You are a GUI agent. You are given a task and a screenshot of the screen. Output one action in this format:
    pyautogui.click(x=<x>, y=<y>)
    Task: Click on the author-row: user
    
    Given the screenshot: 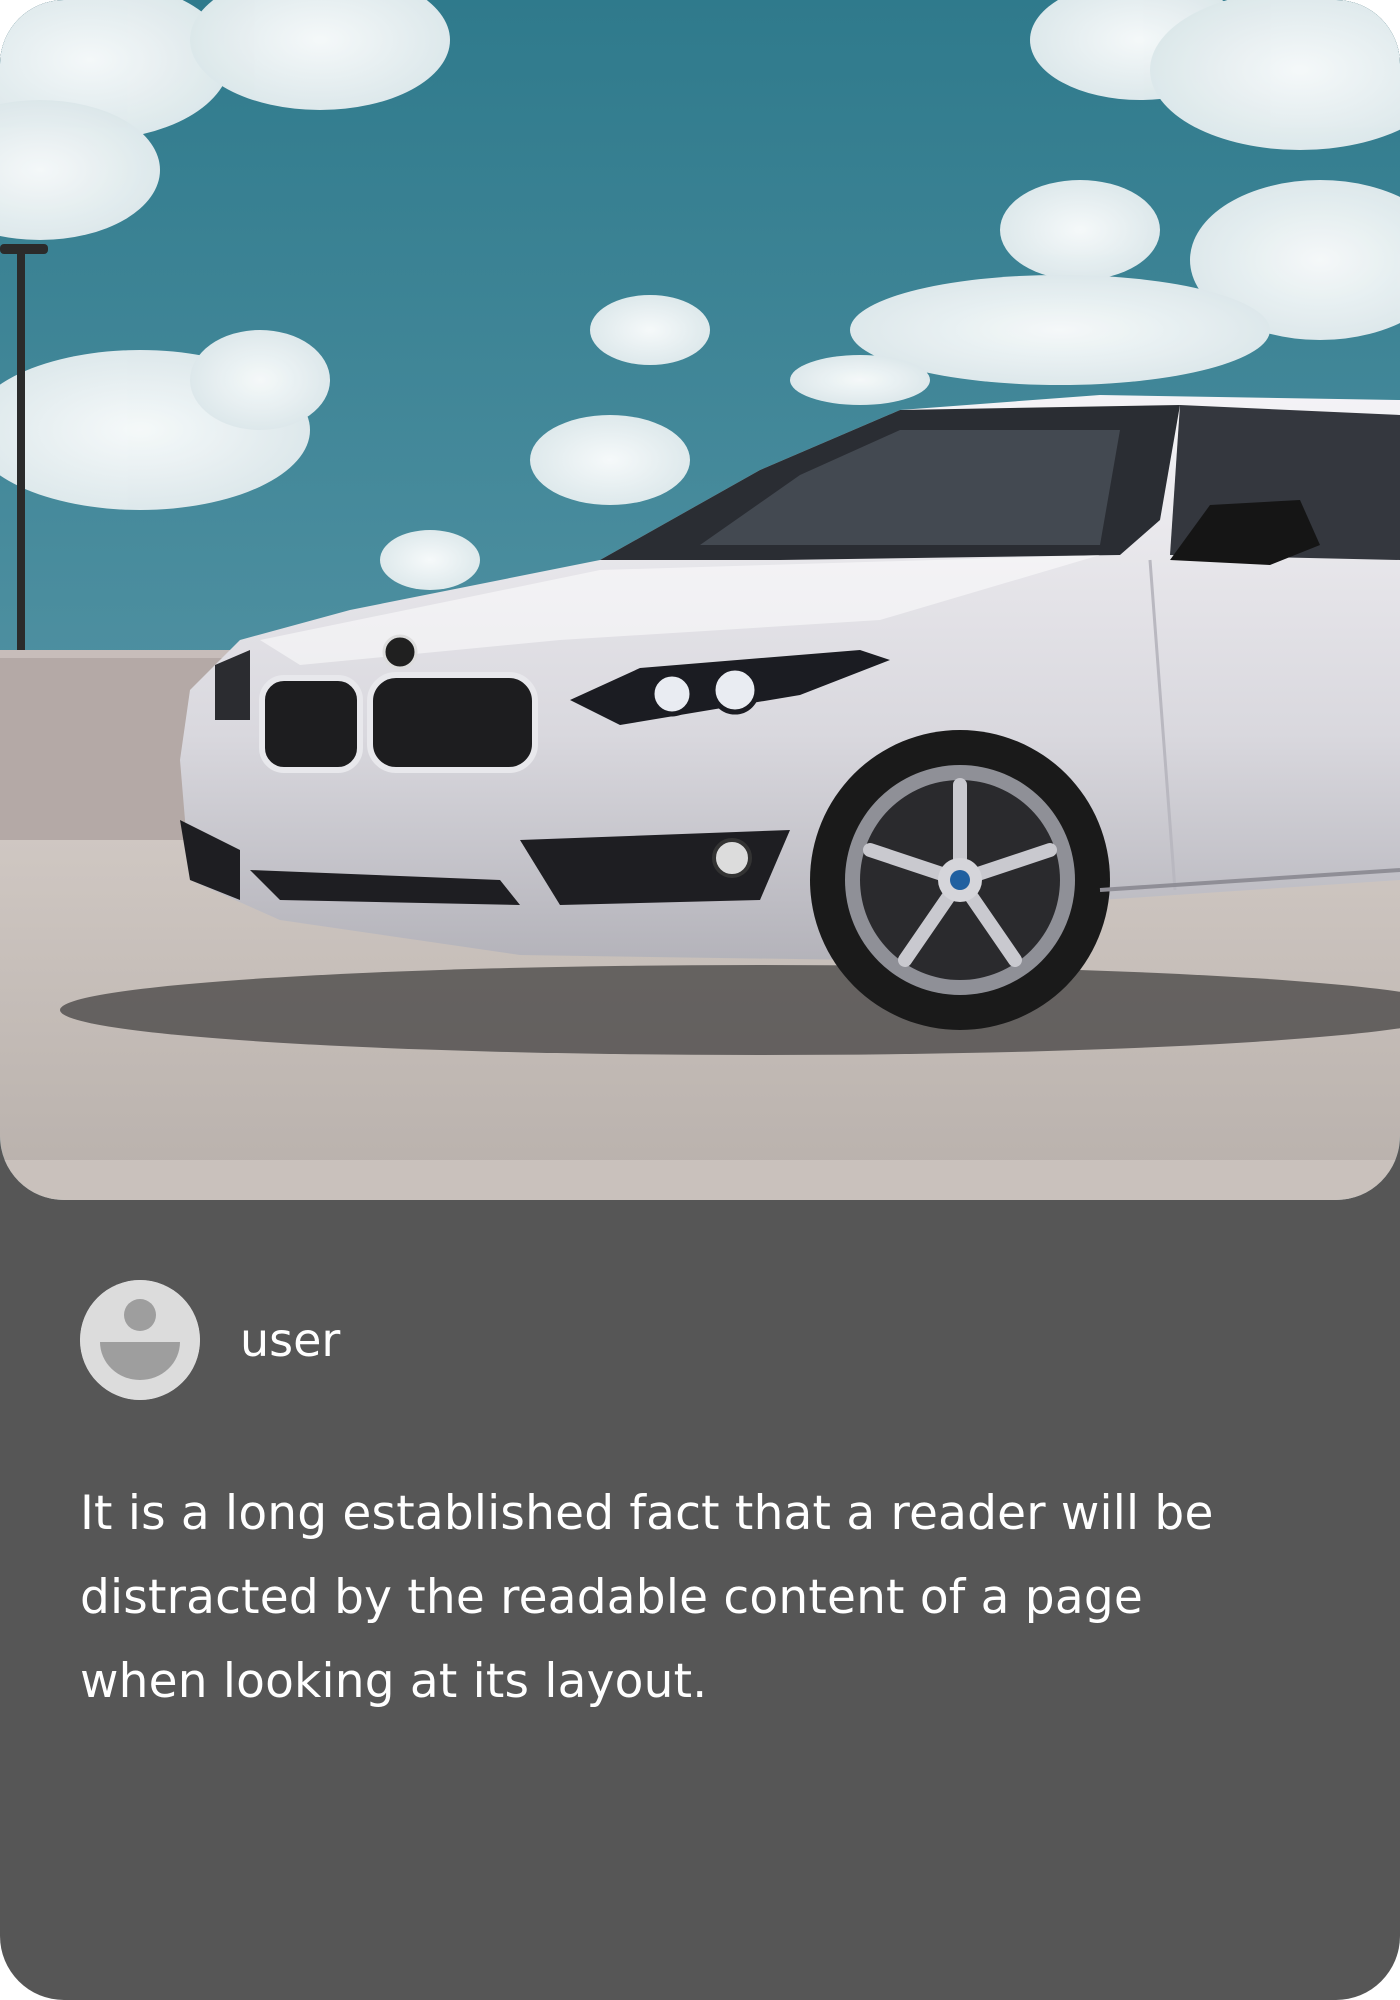 What is the action you would take?
    pyautogui.click(x=210, y=1340)
    